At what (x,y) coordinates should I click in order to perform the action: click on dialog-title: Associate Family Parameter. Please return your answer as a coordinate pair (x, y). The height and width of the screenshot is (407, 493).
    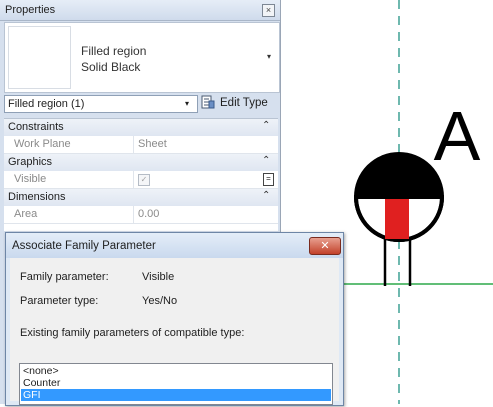
    Looking at the image, I should click on (84, 246).